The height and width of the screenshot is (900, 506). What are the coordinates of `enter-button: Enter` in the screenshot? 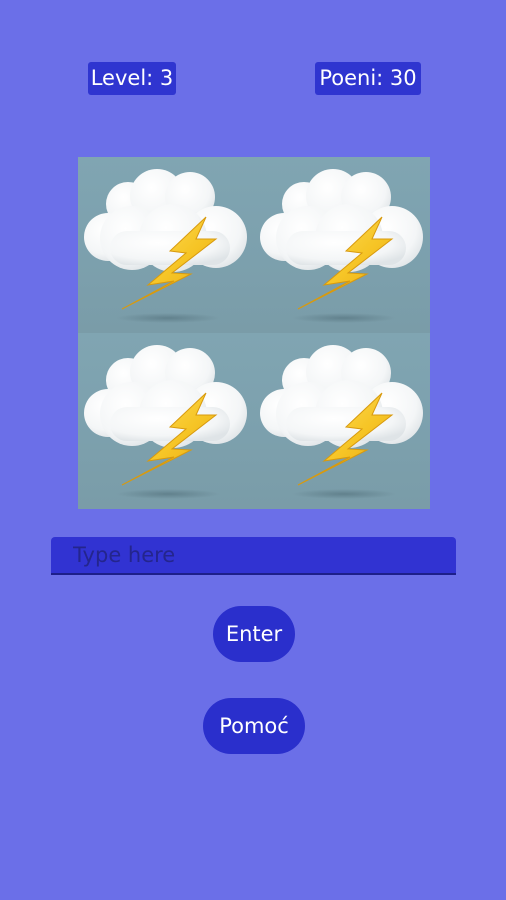 It's located at (254, 634).